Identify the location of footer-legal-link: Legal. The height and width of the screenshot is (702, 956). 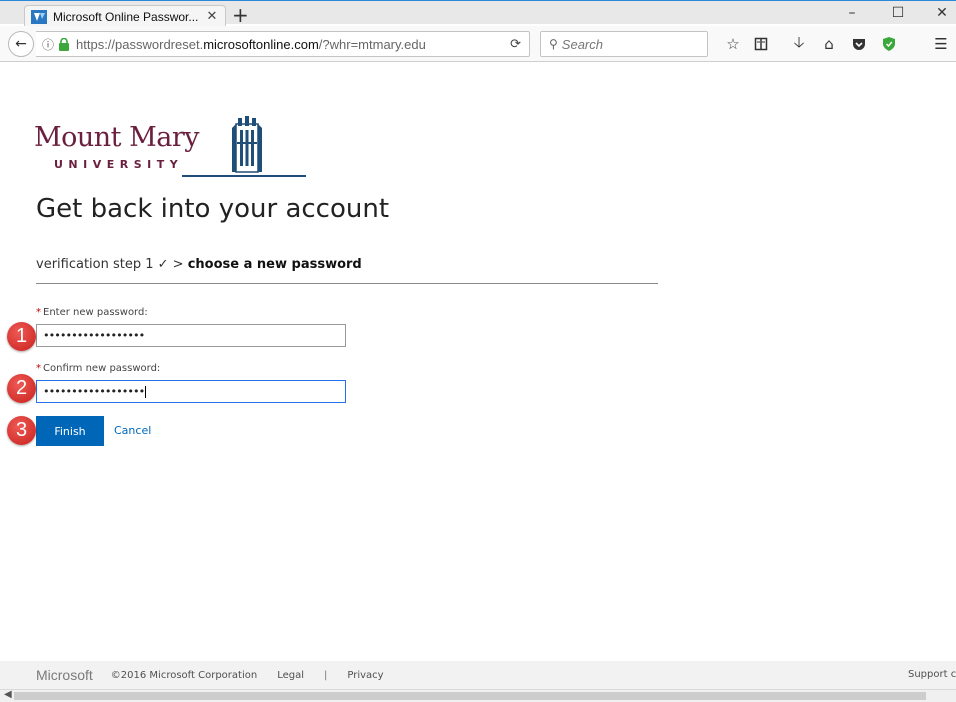
(290, 675).